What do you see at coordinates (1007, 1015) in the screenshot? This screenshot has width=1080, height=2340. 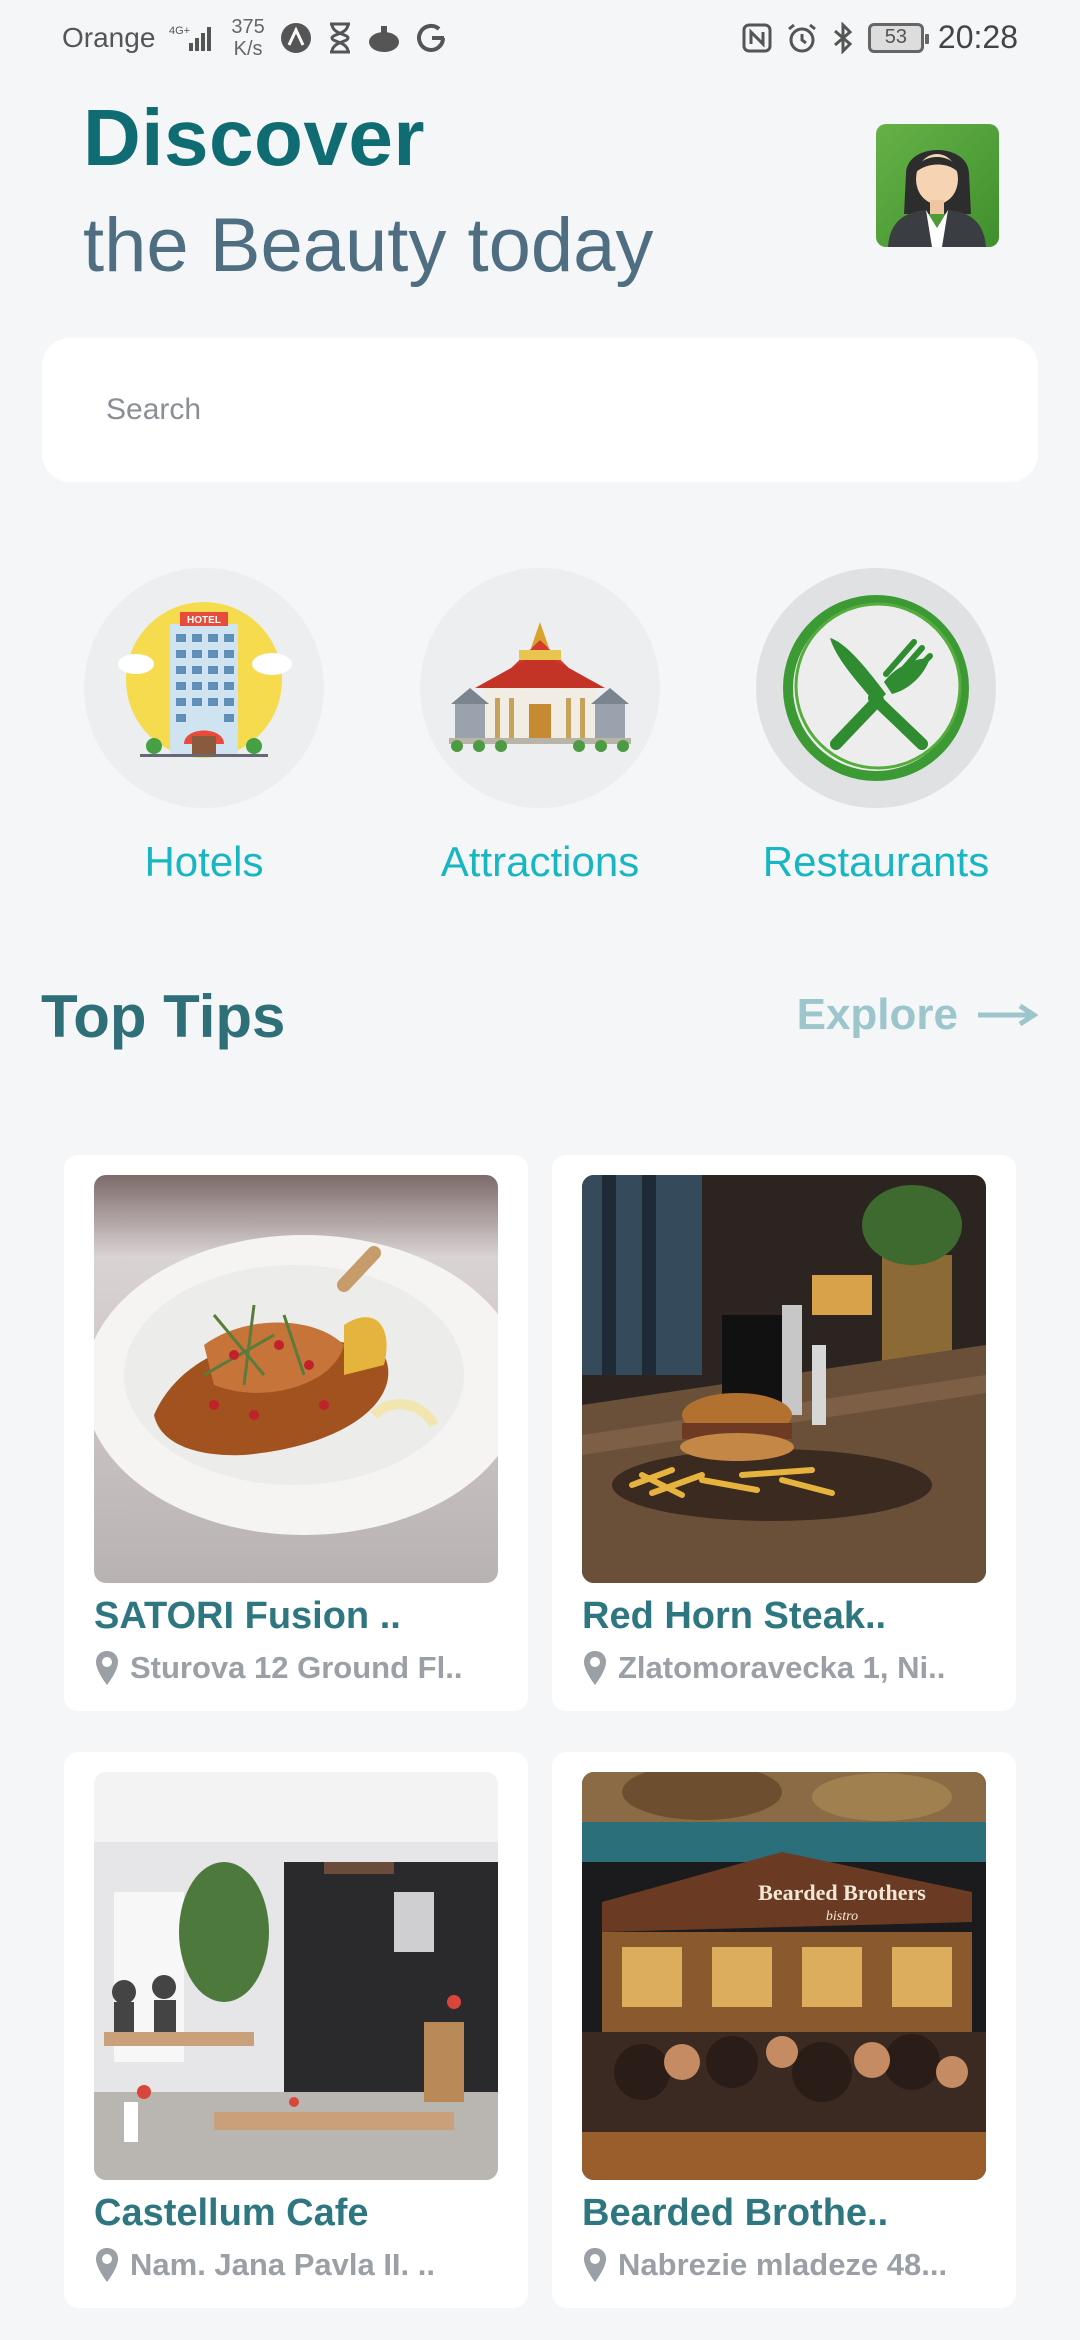 I see `arrow-right-icon` at bounding box center [1007, 1015].